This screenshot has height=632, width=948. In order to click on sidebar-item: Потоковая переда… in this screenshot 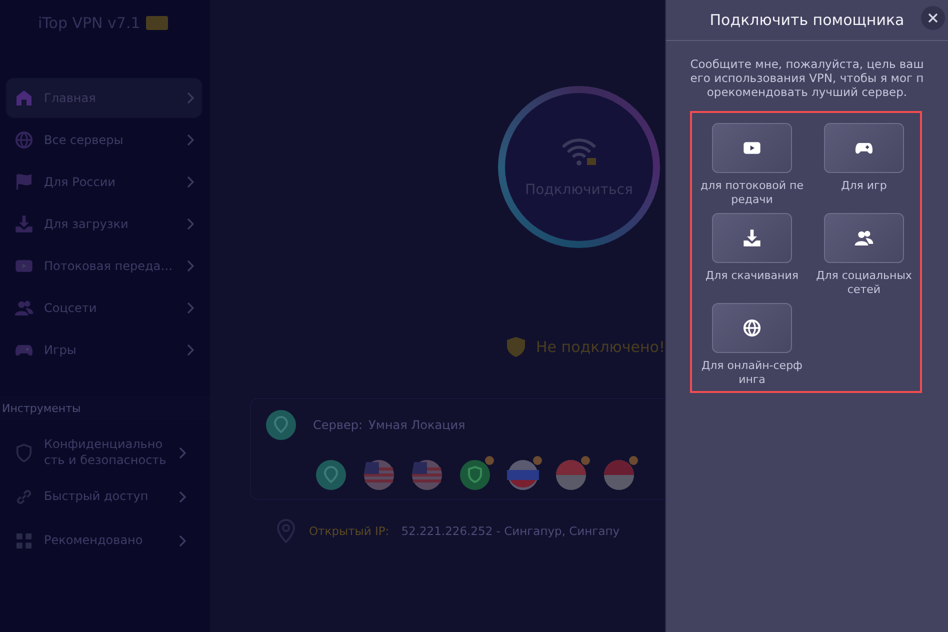, I will do `click(104, 266)`.